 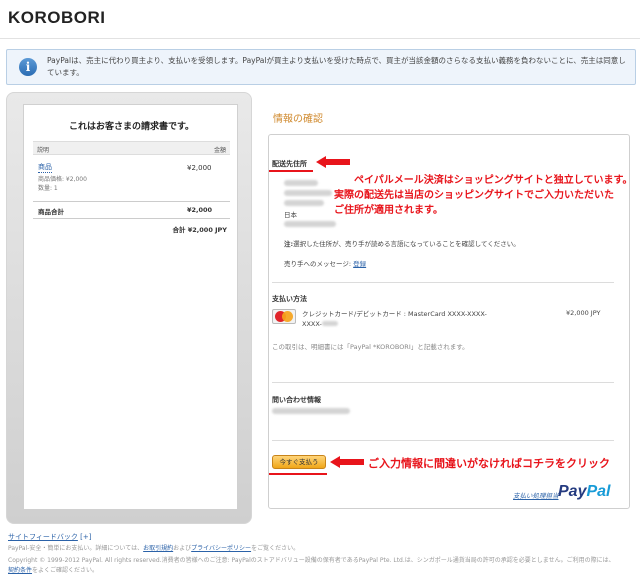 I want to click on subtotal-divider, so click(x=131, y=201).